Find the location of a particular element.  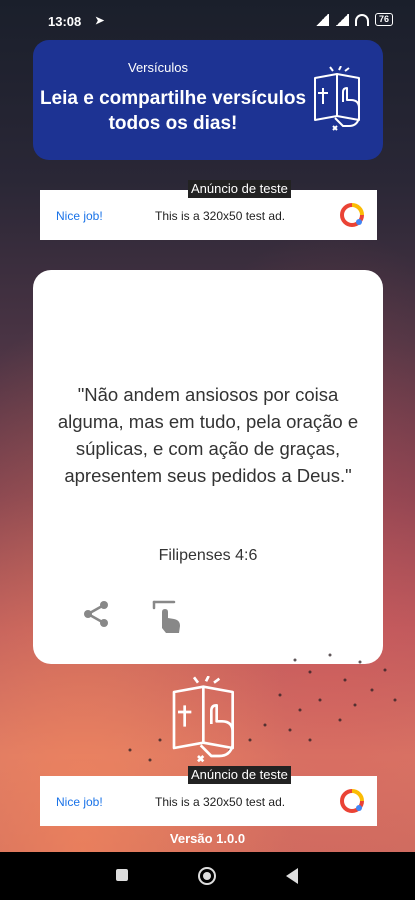

status-icons: 76 is located at coordinates (353, 19).